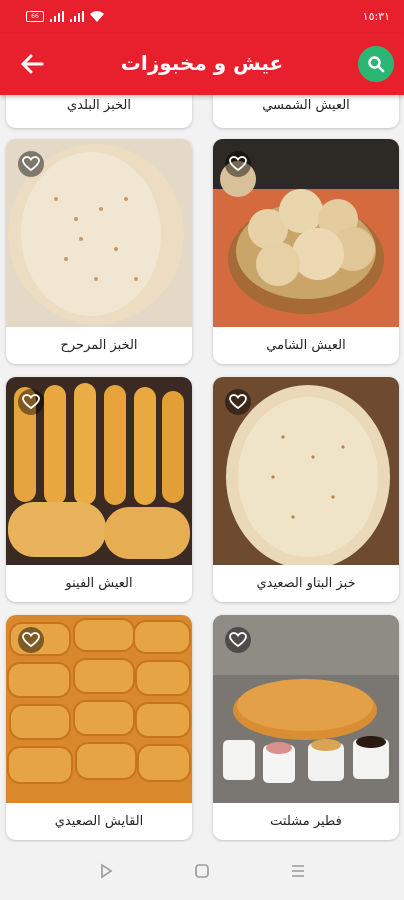  Describe the element at coordinates (106, 871) in the screenshot. I see `nav-back-icon` at that location.